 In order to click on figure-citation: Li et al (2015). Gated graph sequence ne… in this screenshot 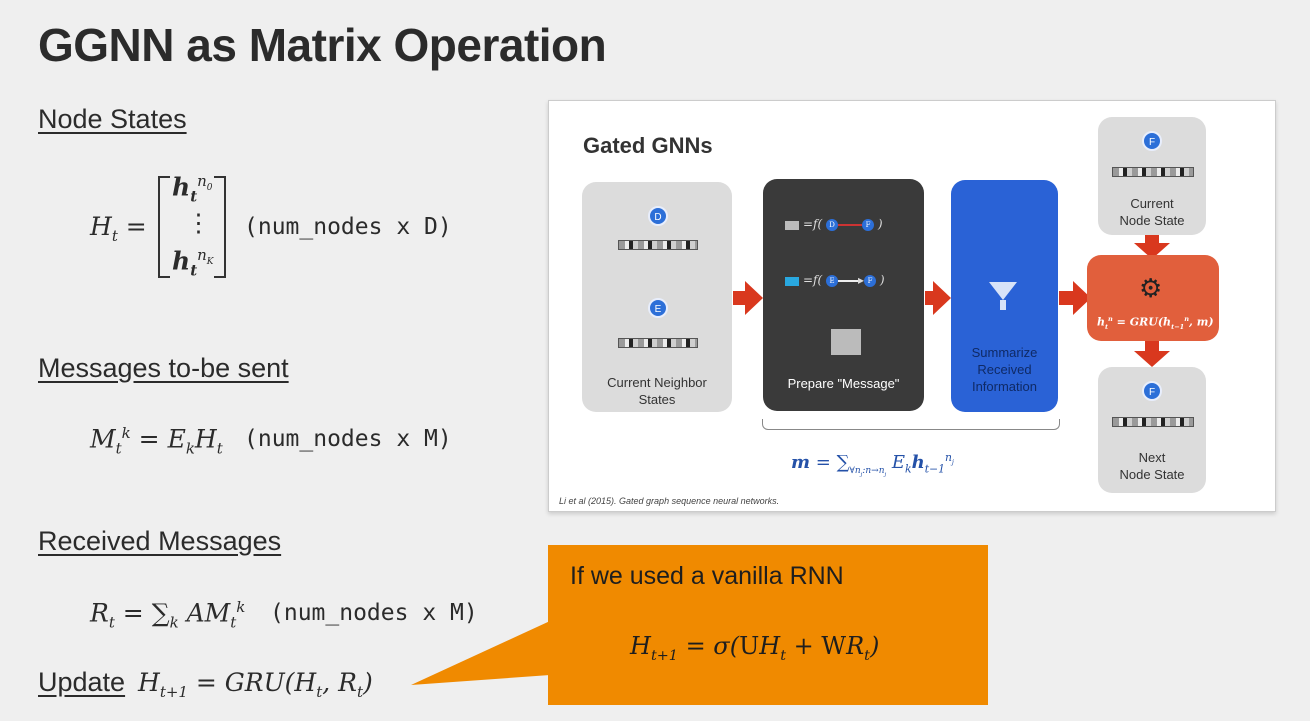, I will do `click(669, 501)`.